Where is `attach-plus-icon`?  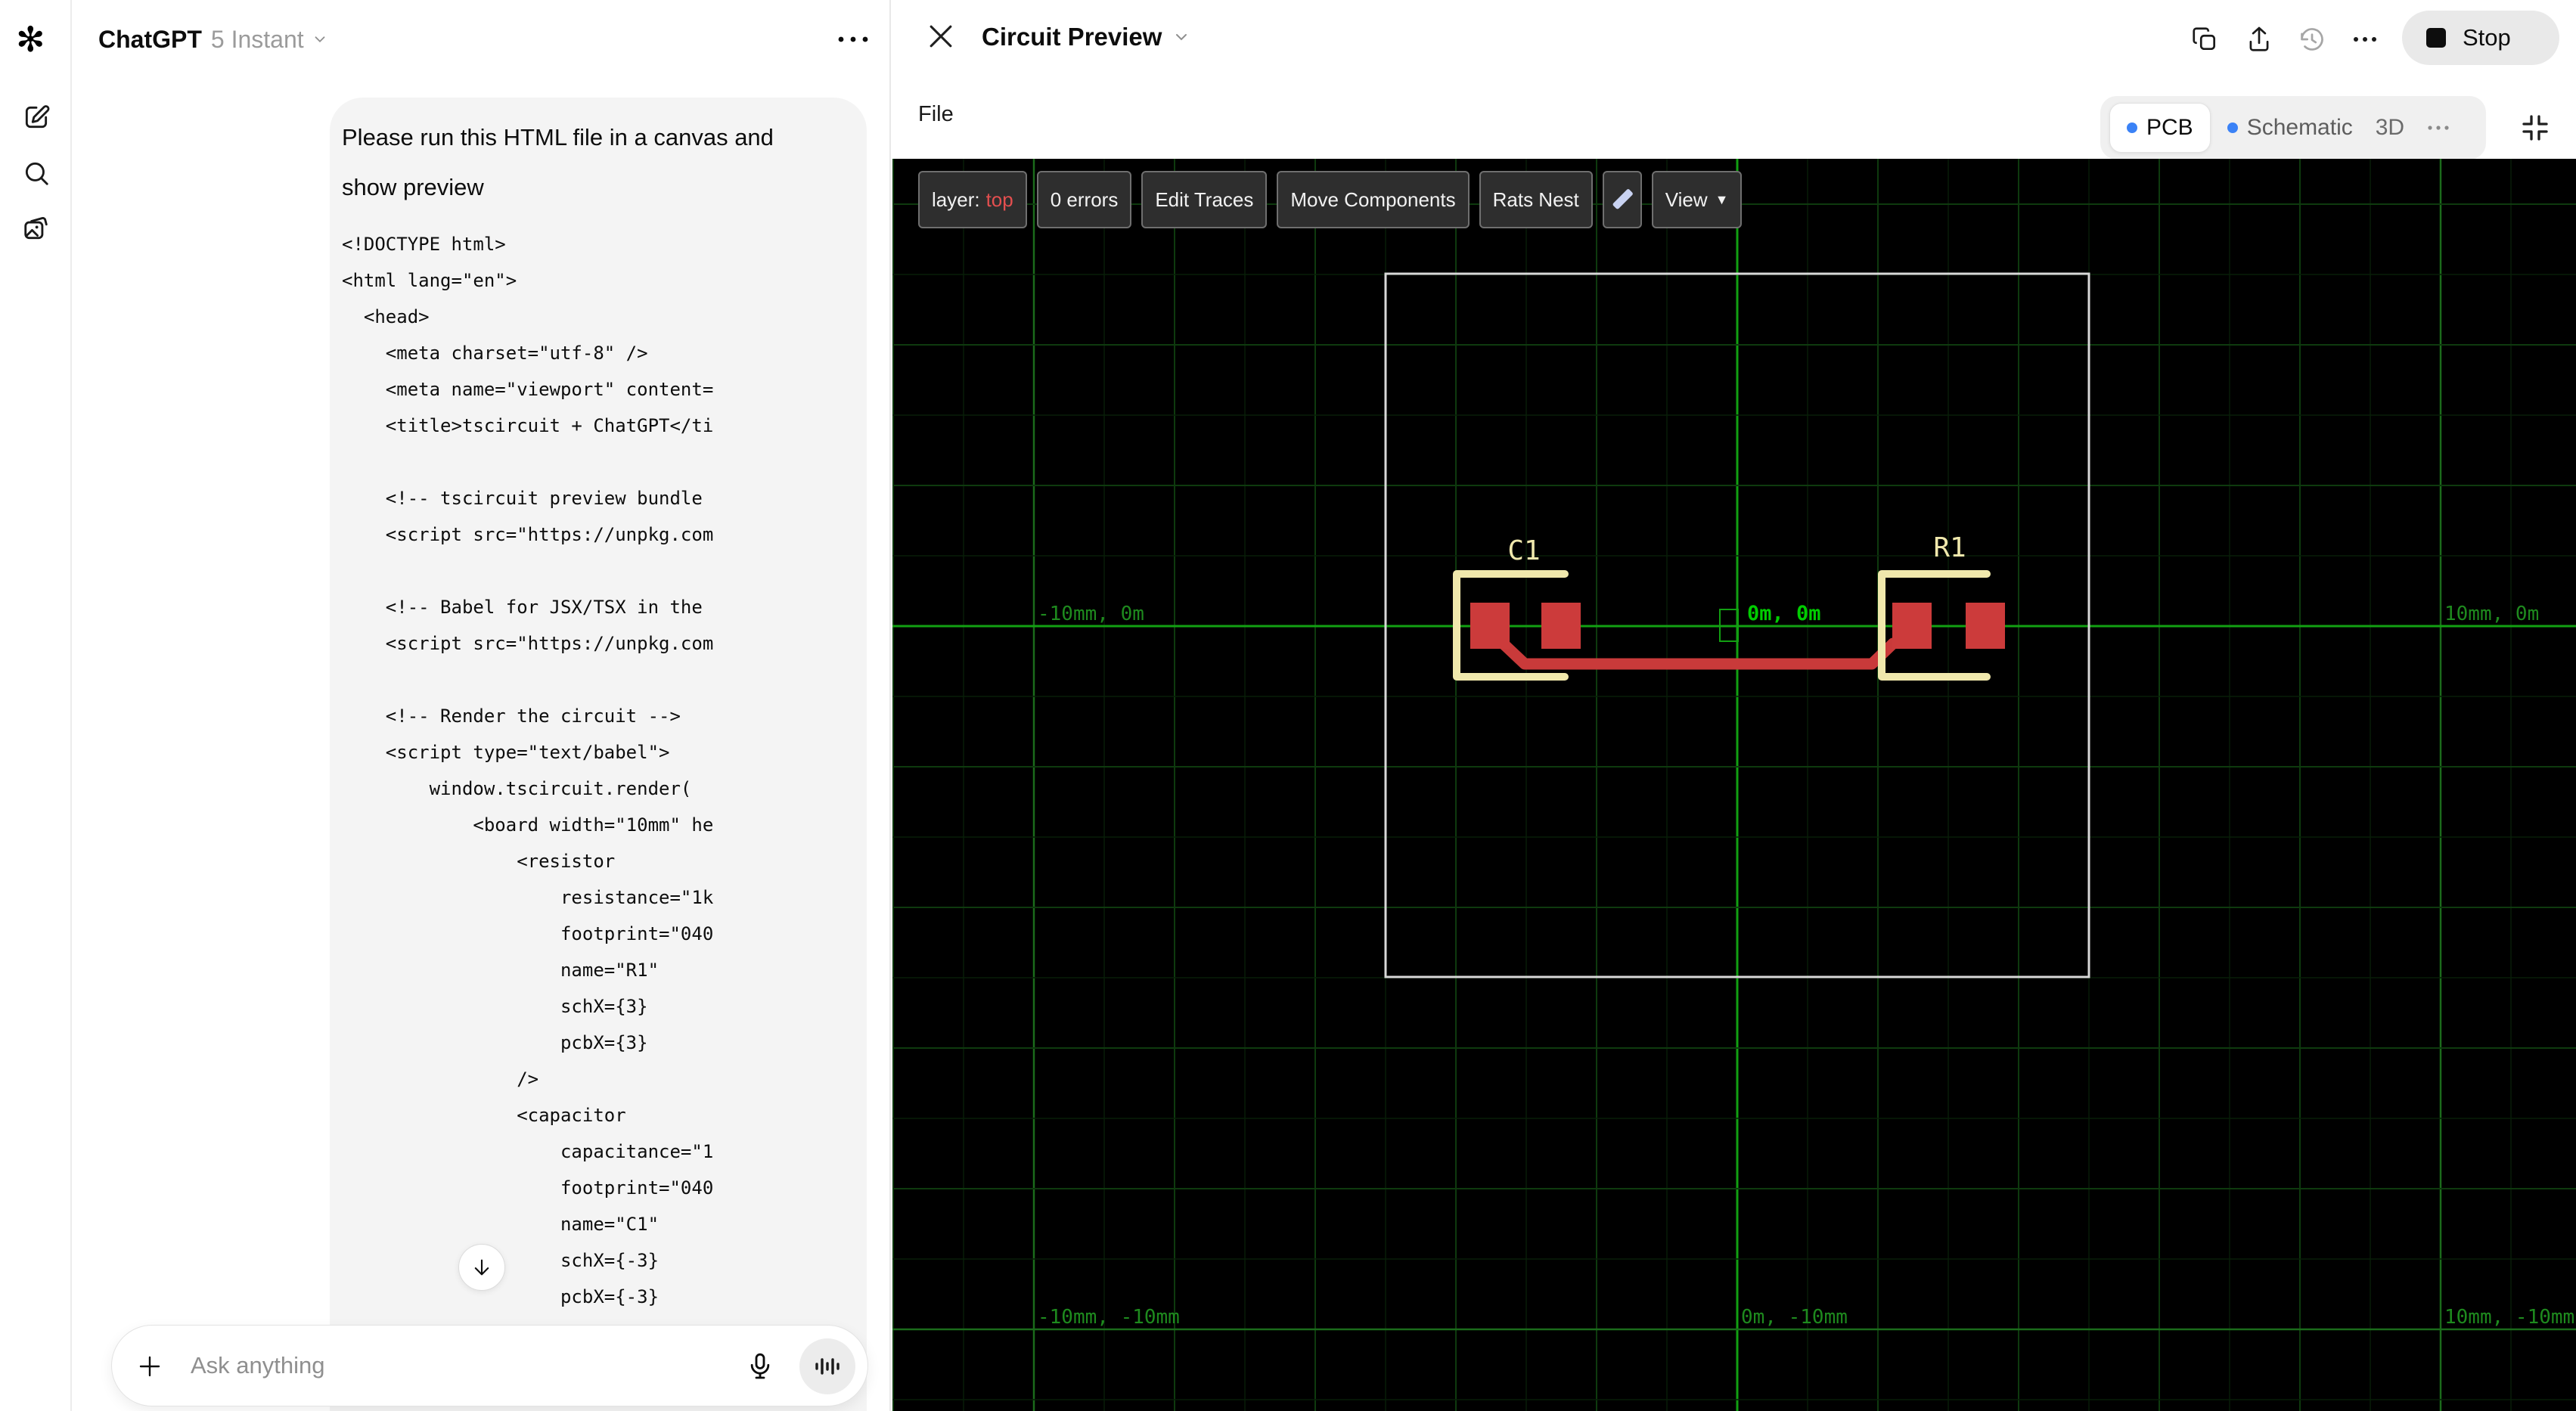
attach-plus-icon is located at coordinates (149, 1366).